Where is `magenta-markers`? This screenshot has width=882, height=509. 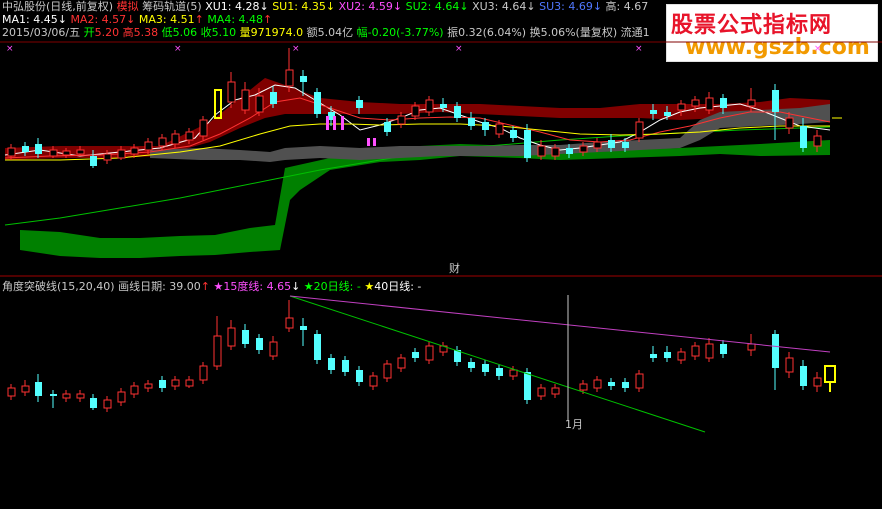 magenta-markers is located at coordinates (351, 131).